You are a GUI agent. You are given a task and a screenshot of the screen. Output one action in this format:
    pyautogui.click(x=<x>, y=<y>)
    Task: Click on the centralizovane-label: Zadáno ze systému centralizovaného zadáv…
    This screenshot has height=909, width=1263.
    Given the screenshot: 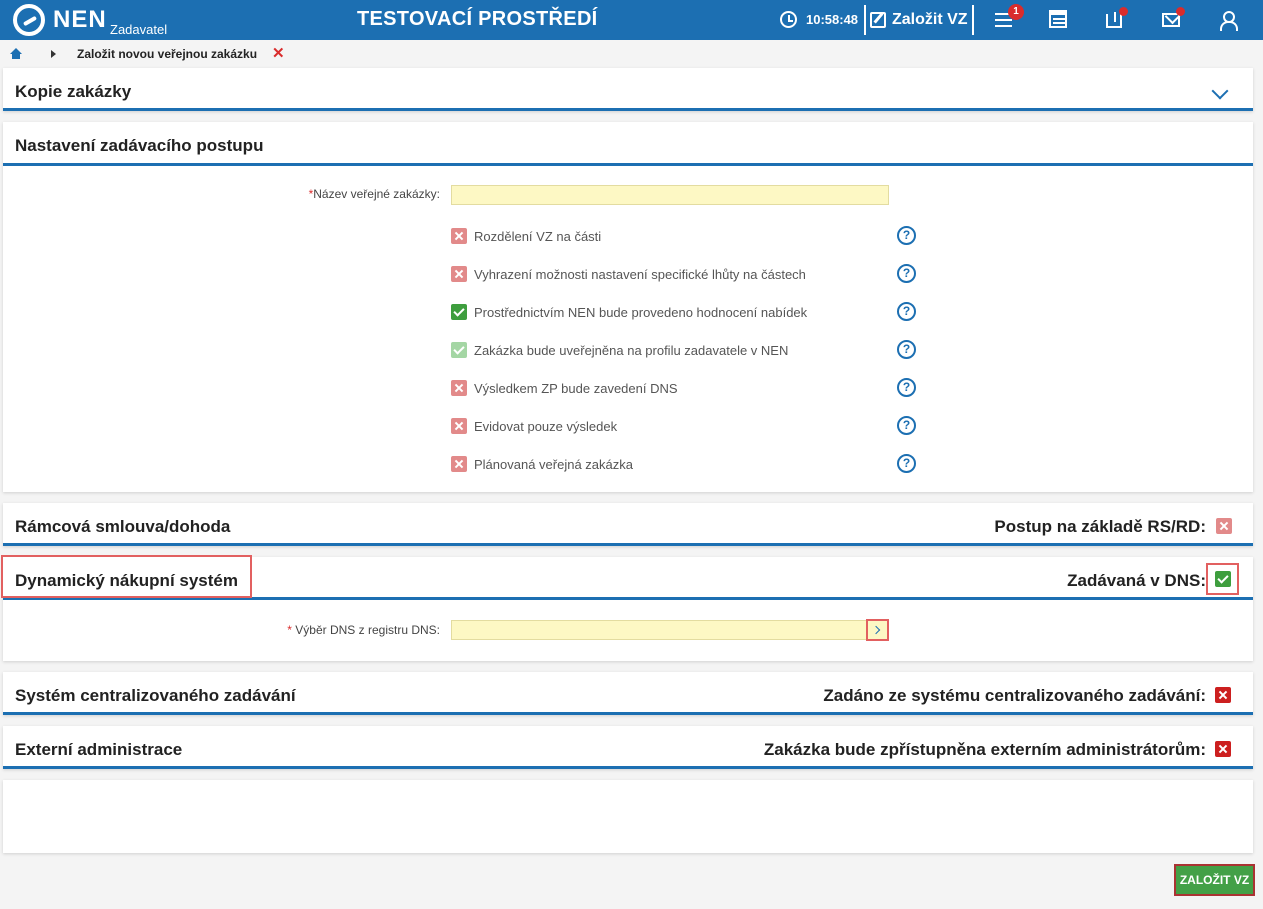 What is the action you would take?
    pyautogui.click(x=1014, y=695)
    